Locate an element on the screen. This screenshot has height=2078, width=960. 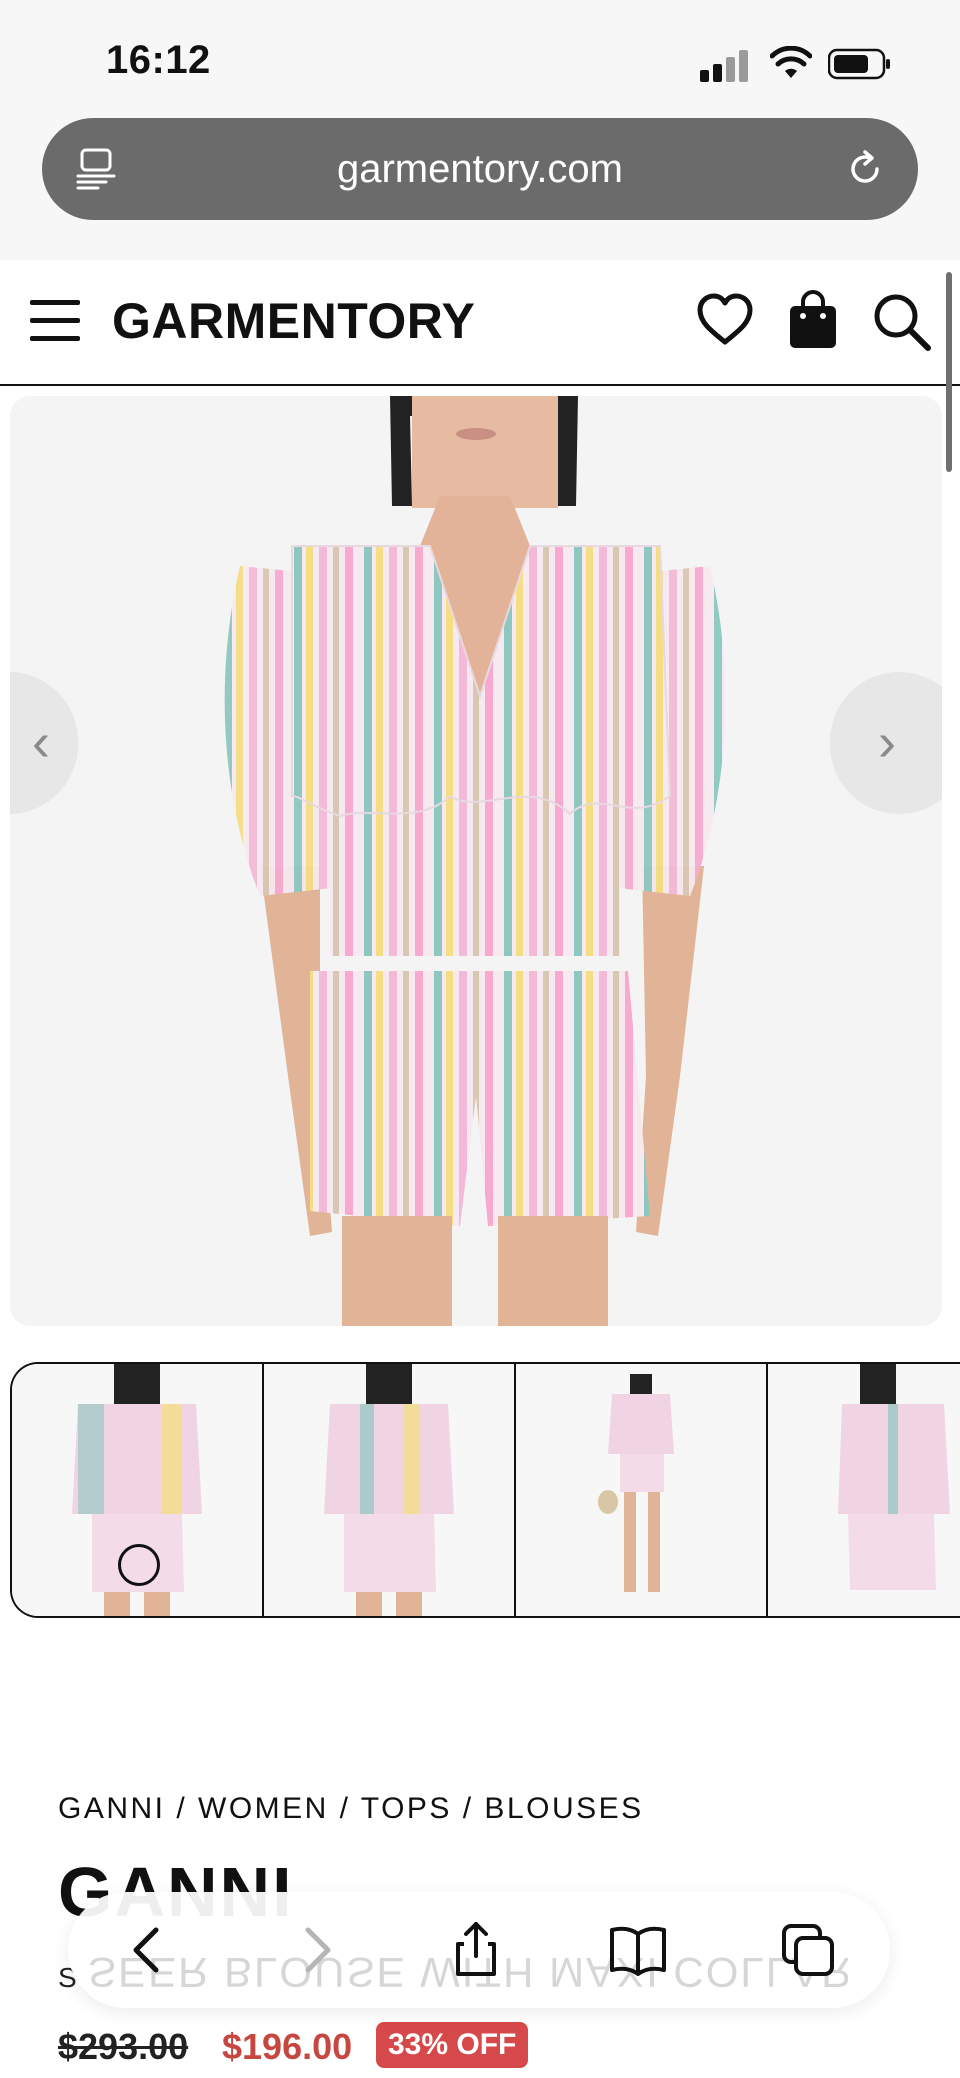
forward-icon is located at coordinates (316, 1950).